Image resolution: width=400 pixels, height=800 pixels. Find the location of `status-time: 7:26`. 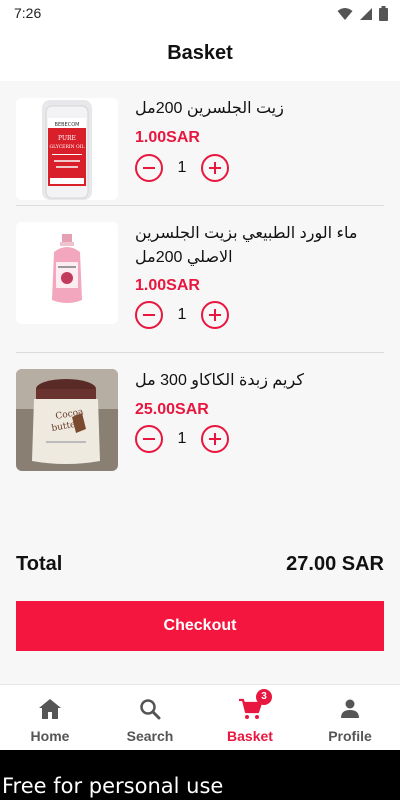

status-time: 7:26 is located at coordinates (28, 13).